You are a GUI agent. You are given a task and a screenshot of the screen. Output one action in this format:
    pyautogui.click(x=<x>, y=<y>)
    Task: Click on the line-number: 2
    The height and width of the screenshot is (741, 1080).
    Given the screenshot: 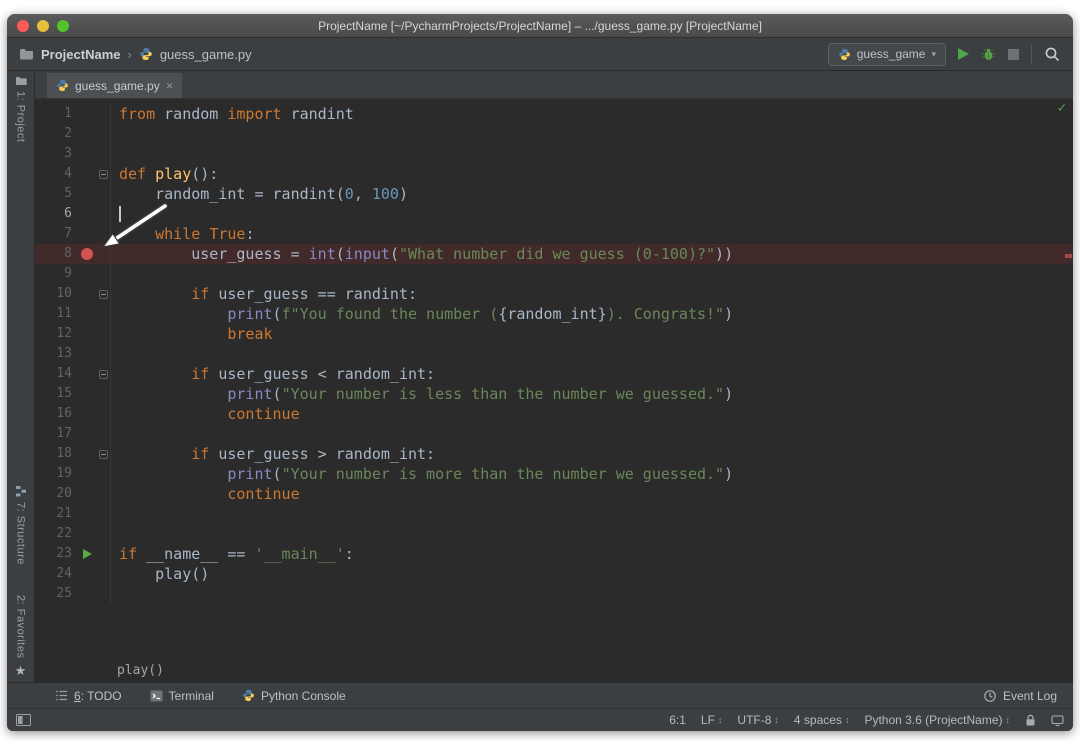 What is the action you would take?
    pyautogui.click(x=56, y=134)
    